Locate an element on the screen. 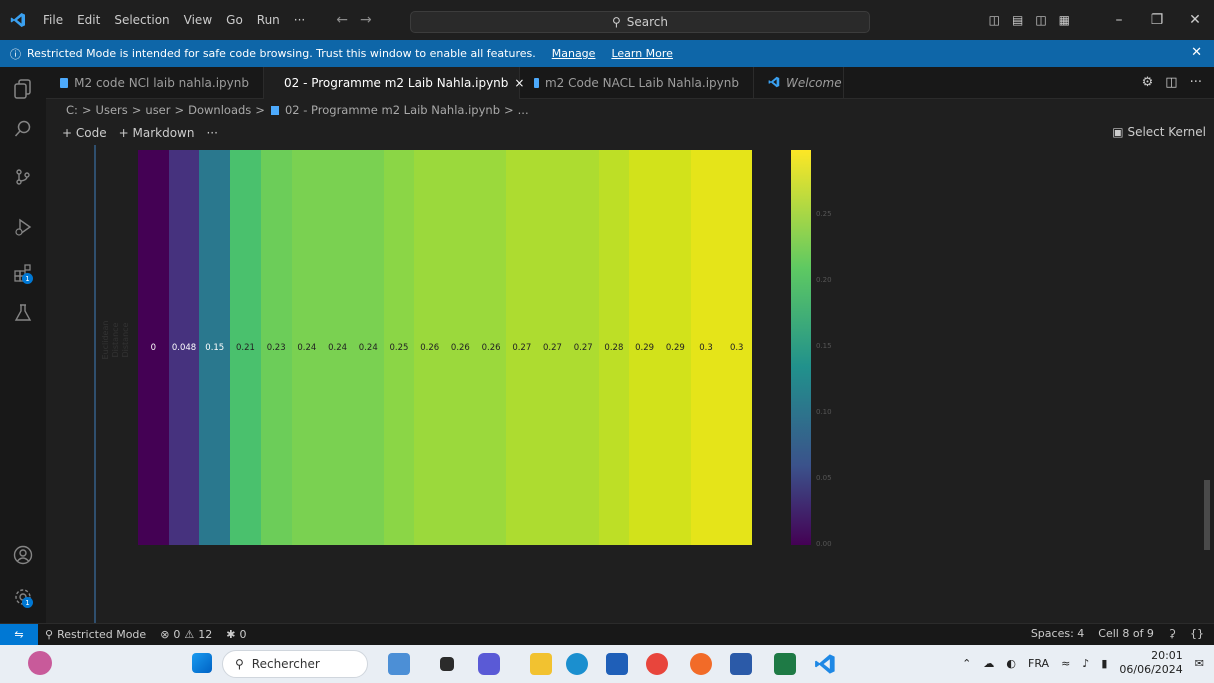 This screenshot has height=683, width=1214. wifi-icon: ≈ is located at coordinates (1065, 663).